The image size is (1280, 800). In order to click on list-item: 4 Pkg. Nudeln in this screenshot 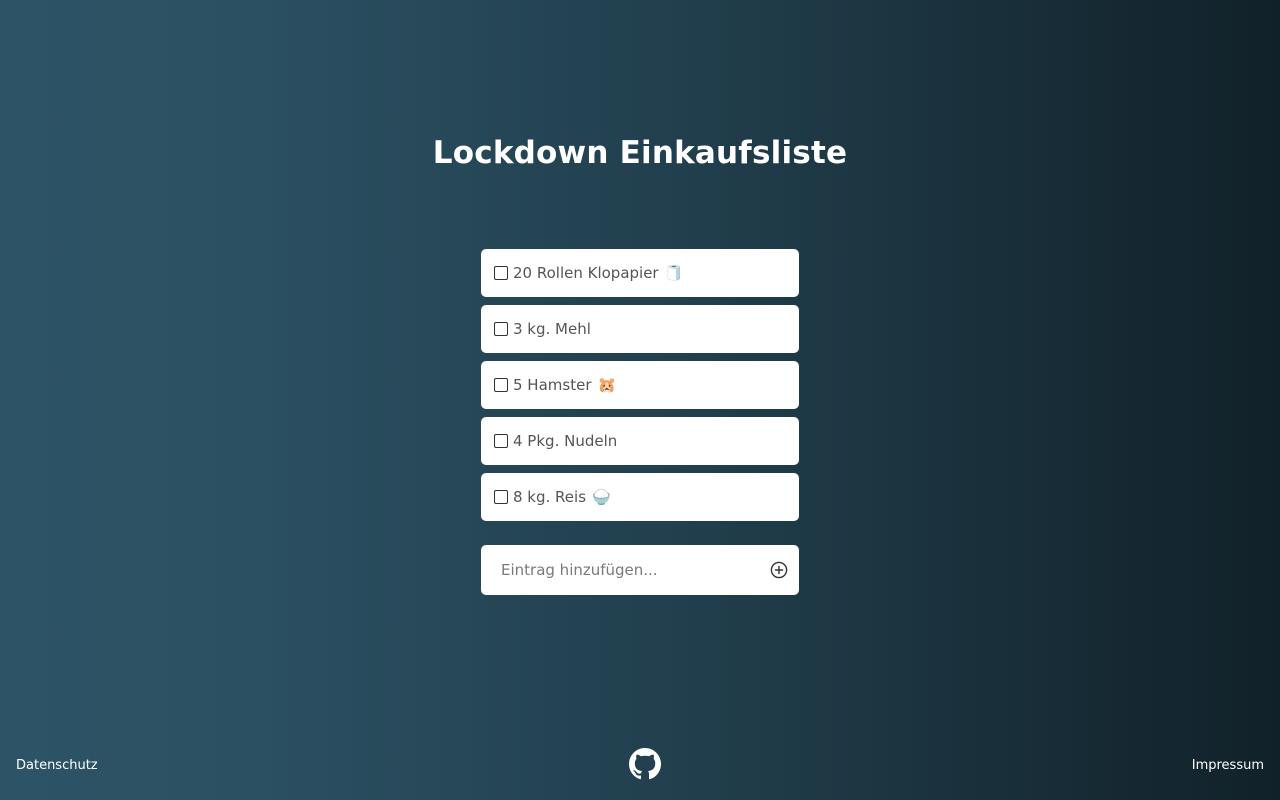, I will do `click(640, 441)`.